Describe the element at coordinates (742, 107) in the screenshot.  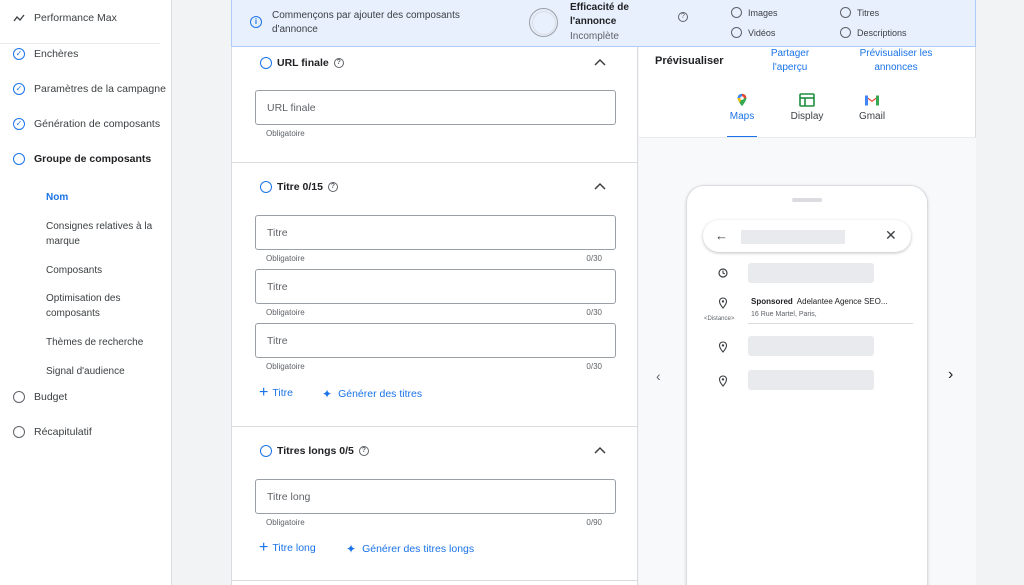
I see `tab-maps: Maps` at that location.